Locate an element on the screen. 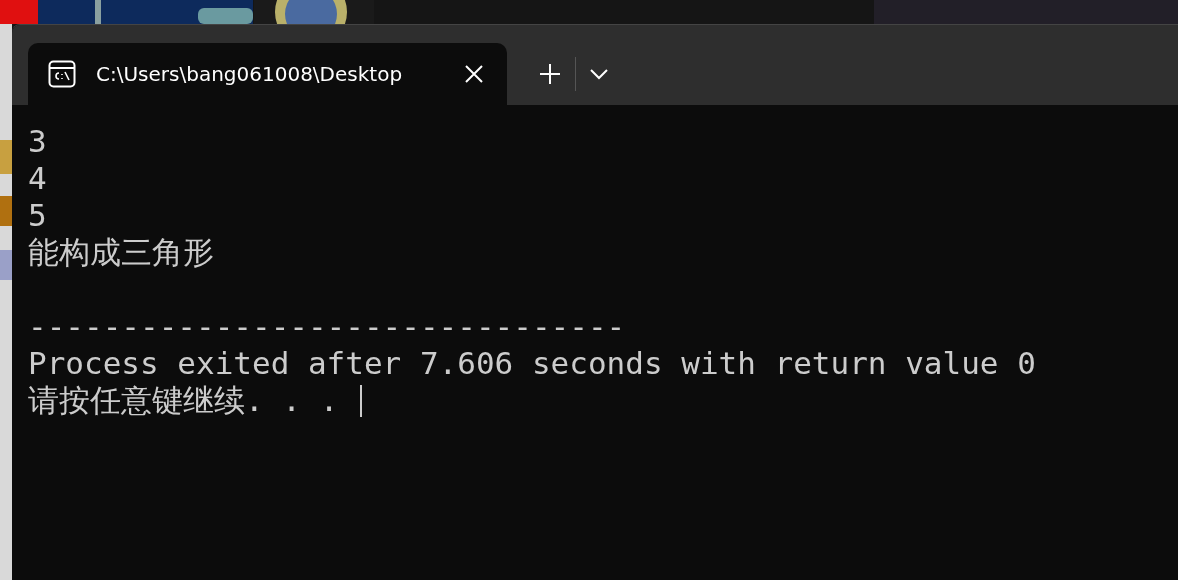 Image resolution: width=1178 pixels, height=580 pixels. output-line: -------------------------------- is located at coordinates (327, 326).